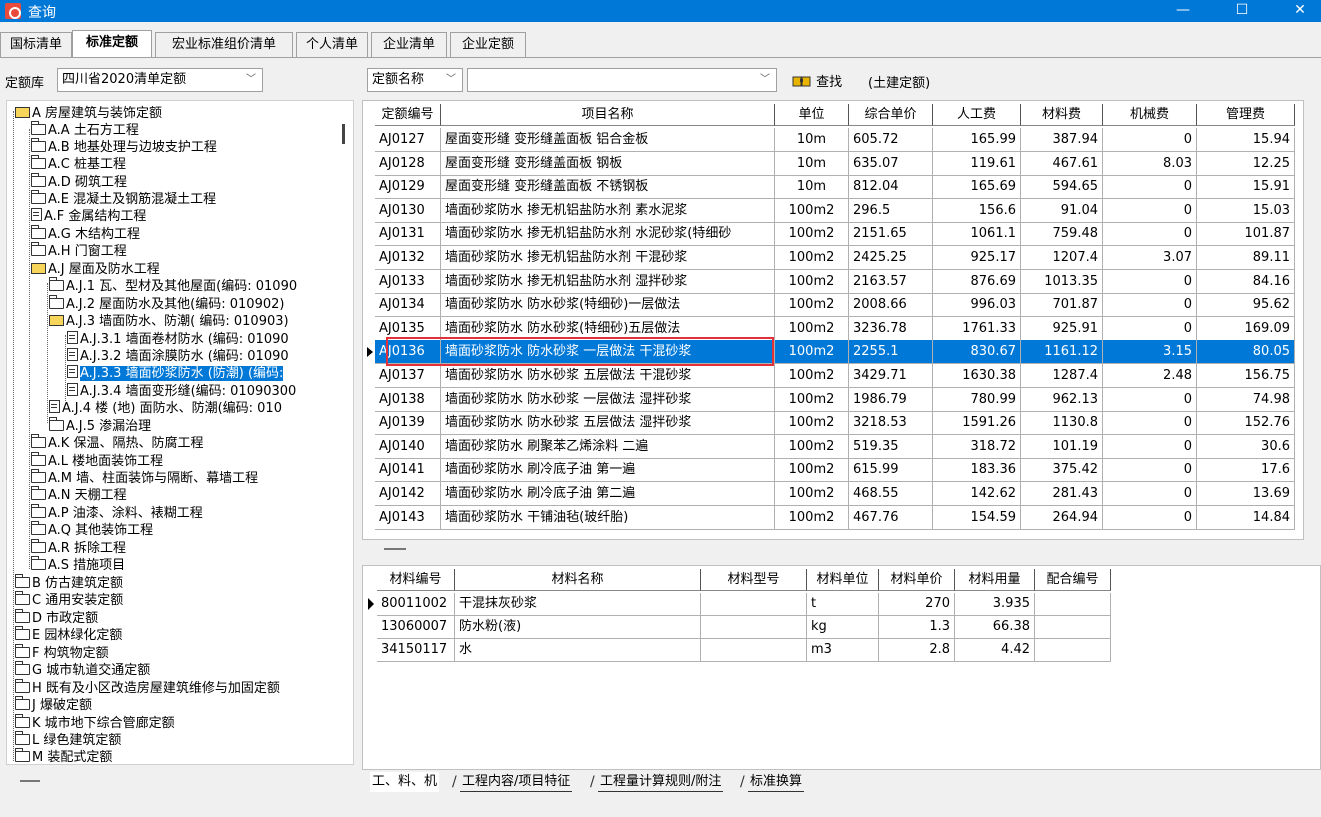 Image resolution: width=1321 pixels, height=817 pixels. What do you see at coordinates (1242, 11) in the screenshot?
I see `maximize-button: ☐` at bounding box center [1242, 11].